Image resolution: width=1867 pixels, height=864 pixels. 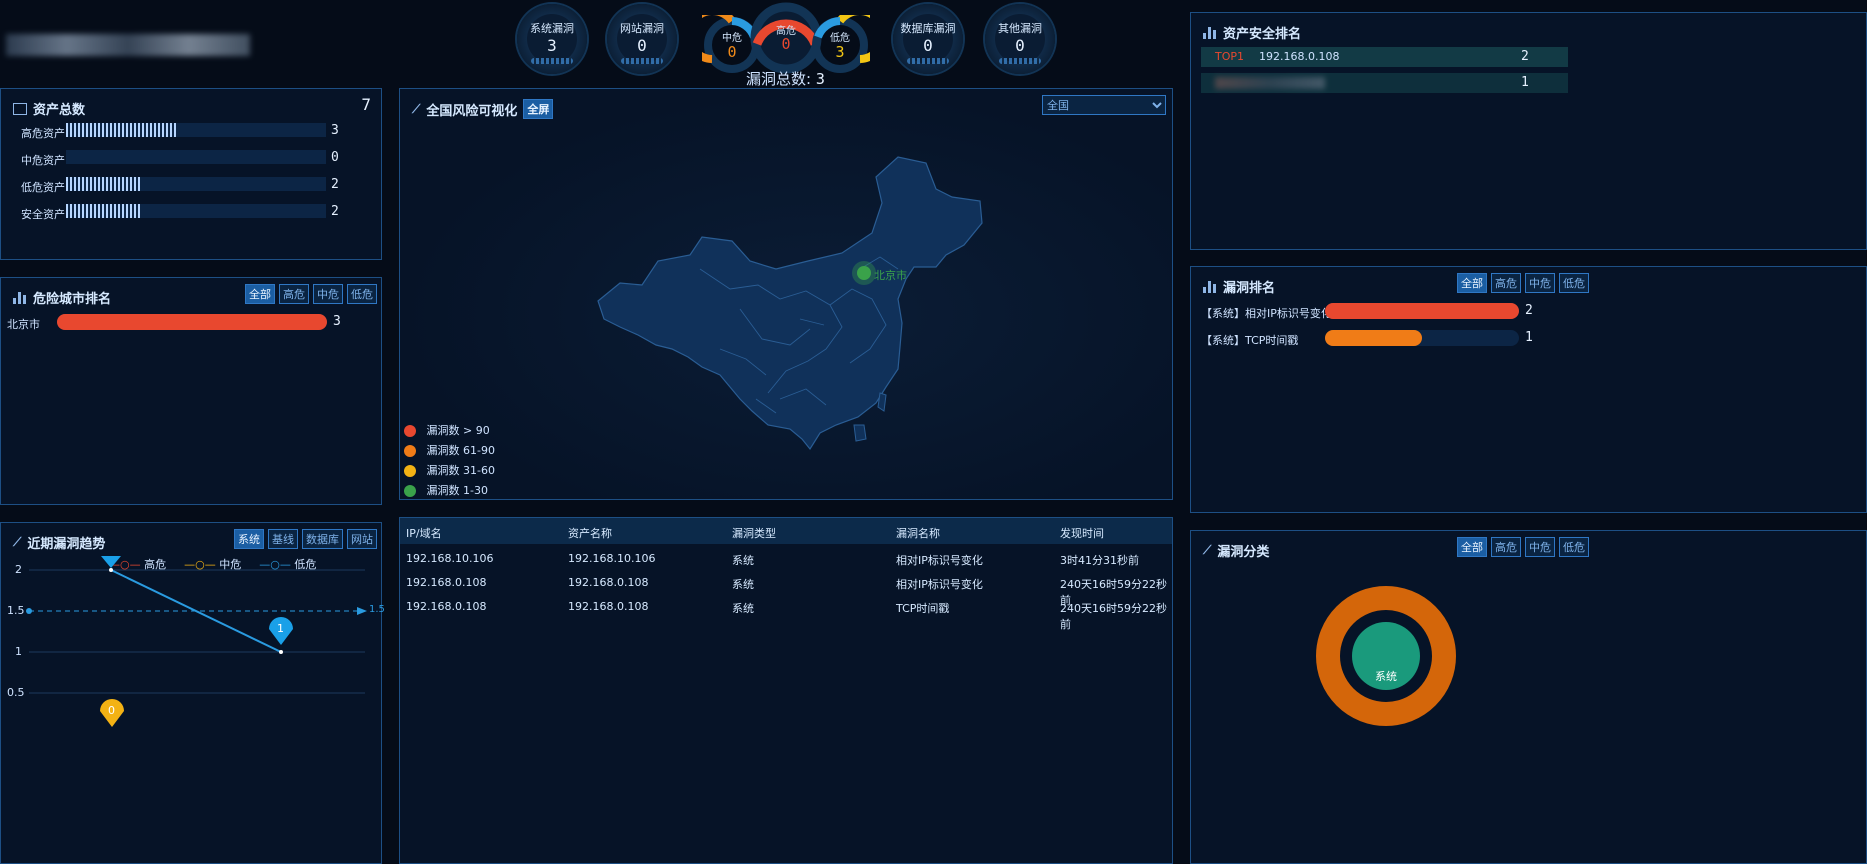 I want to click on app-title-blurred, so click(x=128, y=45).